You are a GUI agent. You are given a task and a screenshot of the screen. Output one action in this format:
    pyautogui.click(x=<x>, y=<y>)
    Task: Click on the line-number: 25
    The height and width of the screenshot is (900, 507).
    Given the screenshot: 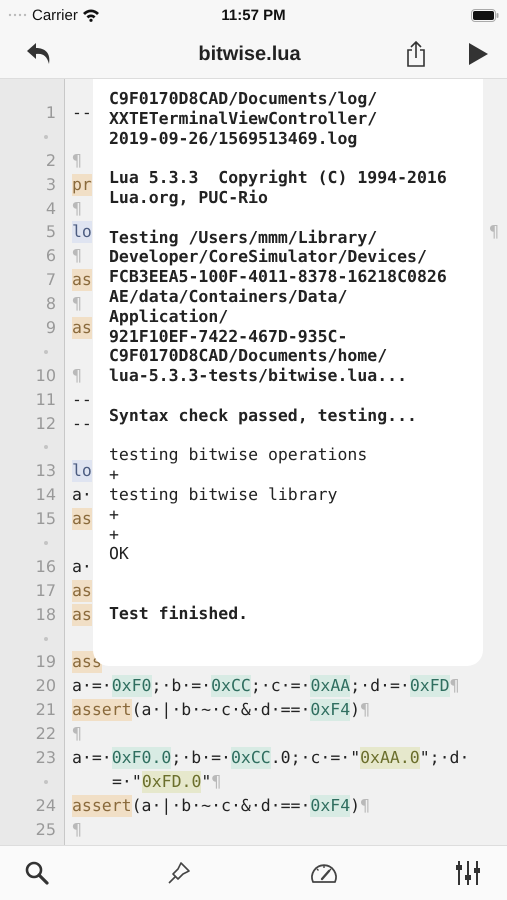 What is the action you would take?
    pyautogui.click(x=46, y=830)
    